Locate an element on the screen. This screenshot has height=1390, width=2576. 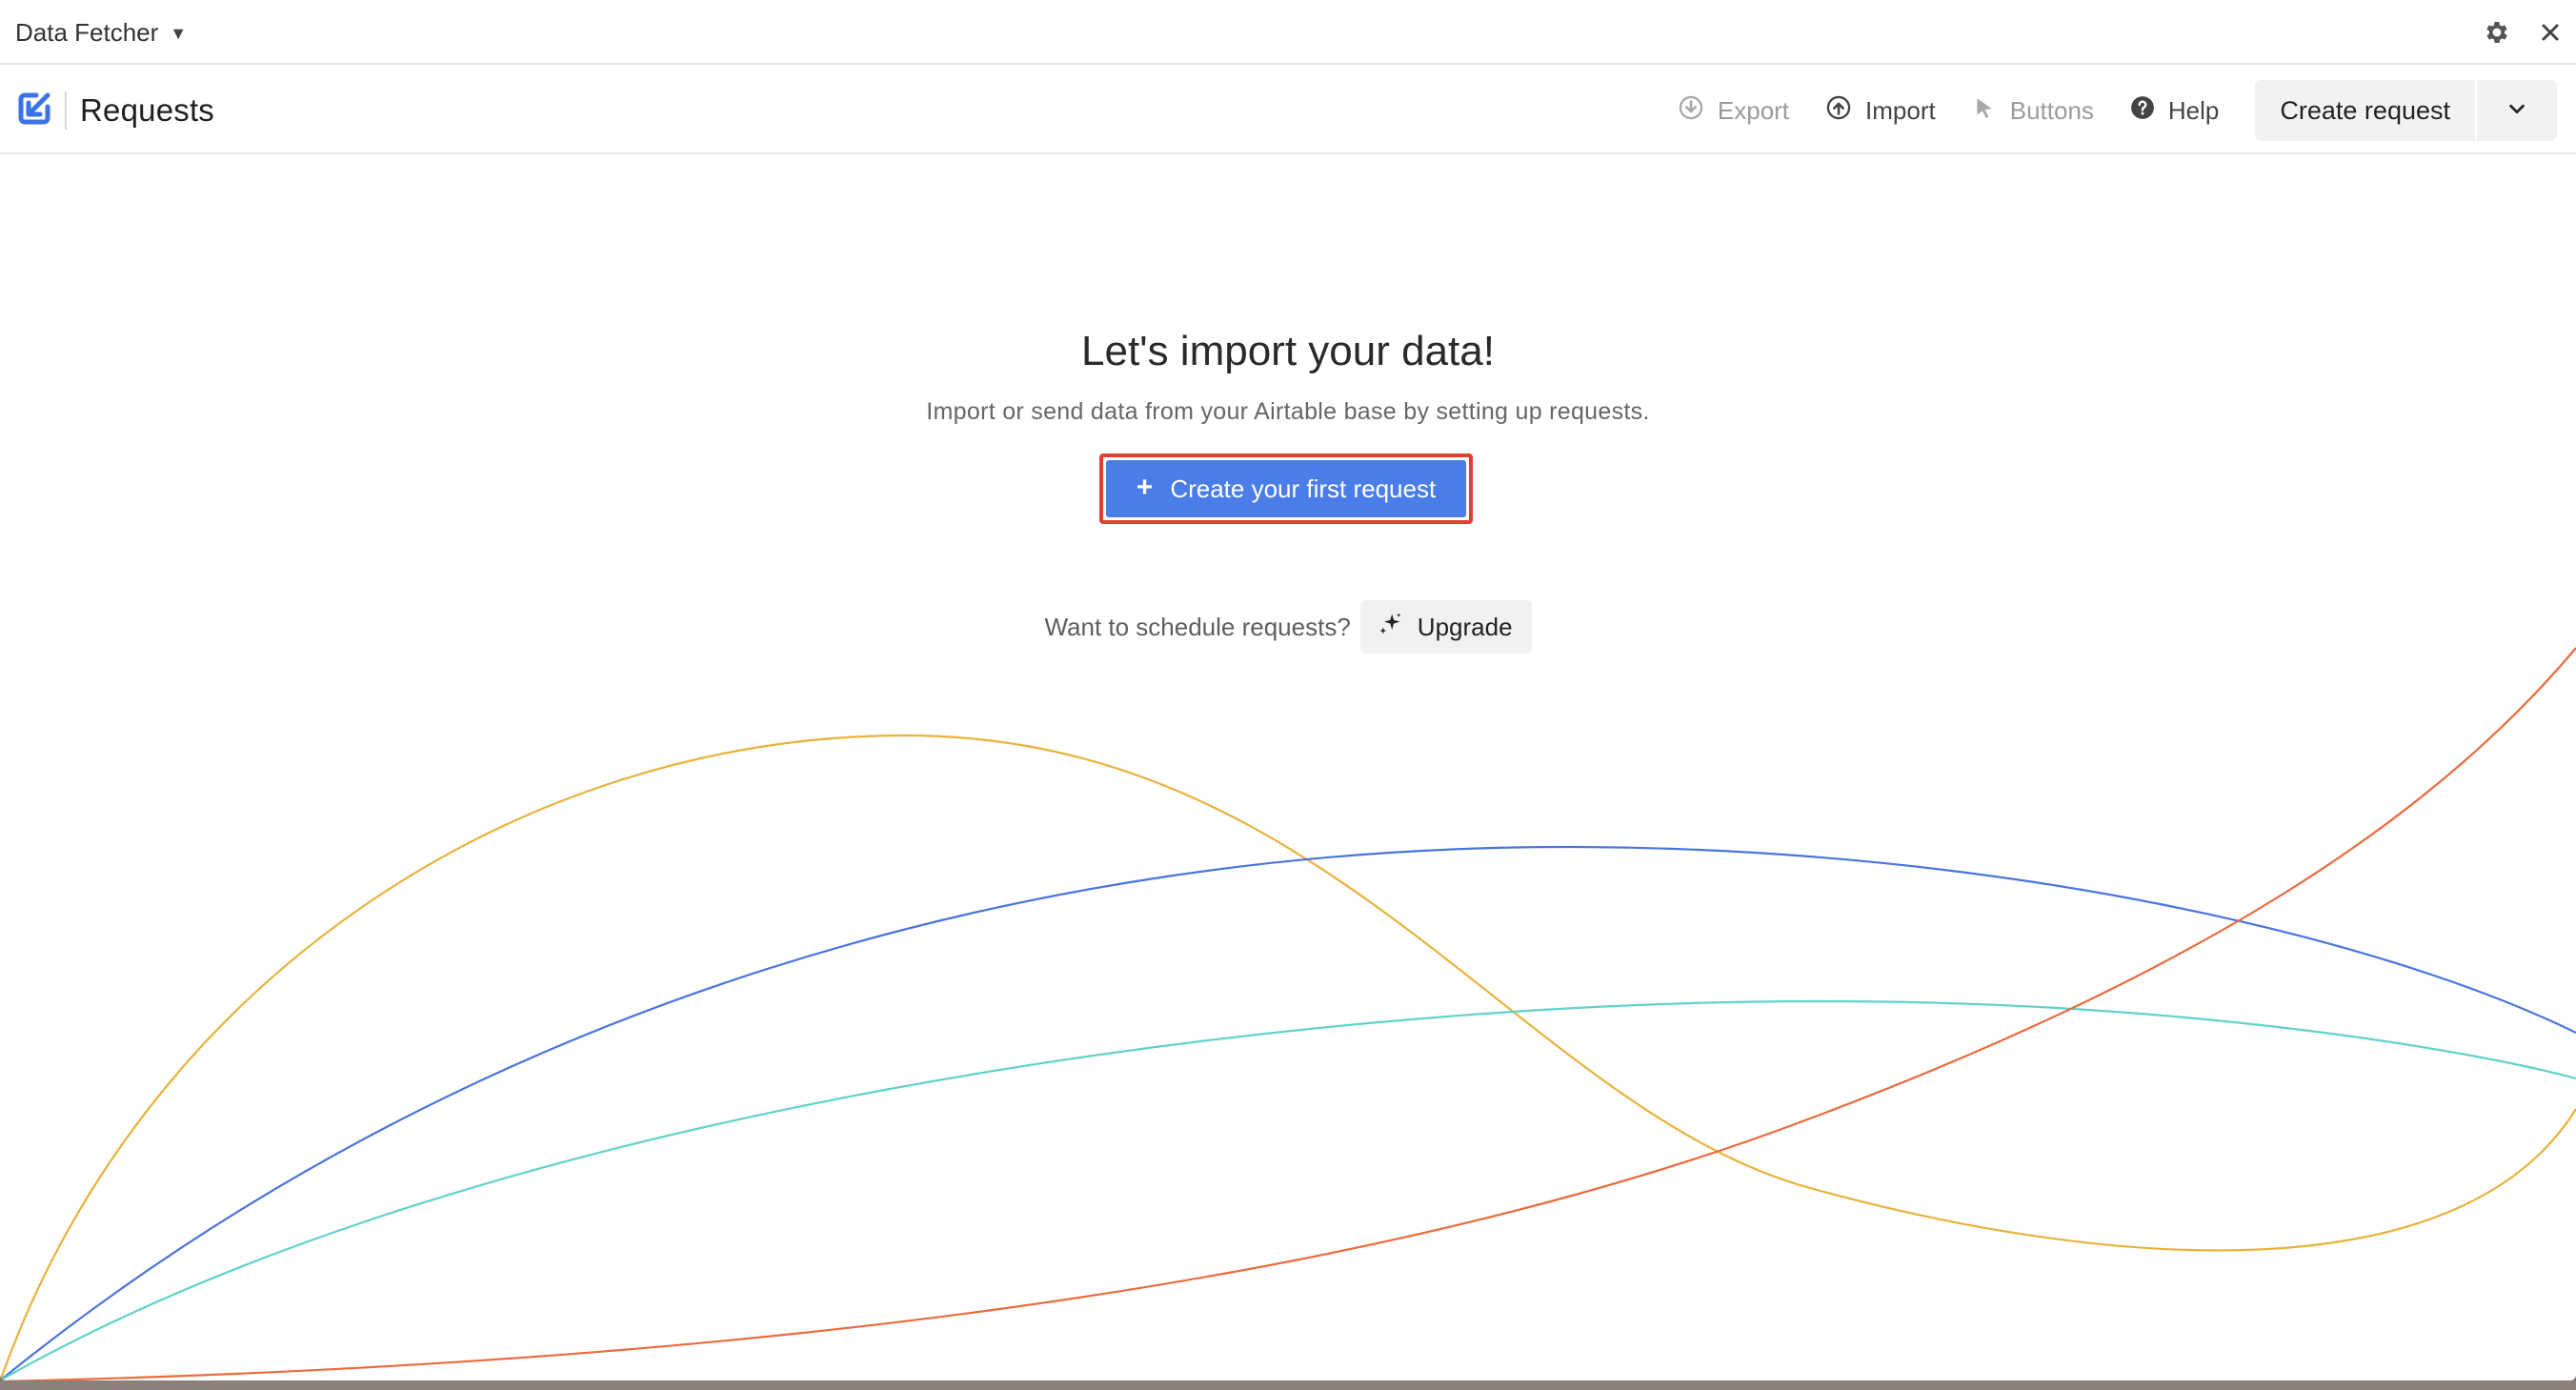
help-label: Help is located at coordinates (2193, 110).